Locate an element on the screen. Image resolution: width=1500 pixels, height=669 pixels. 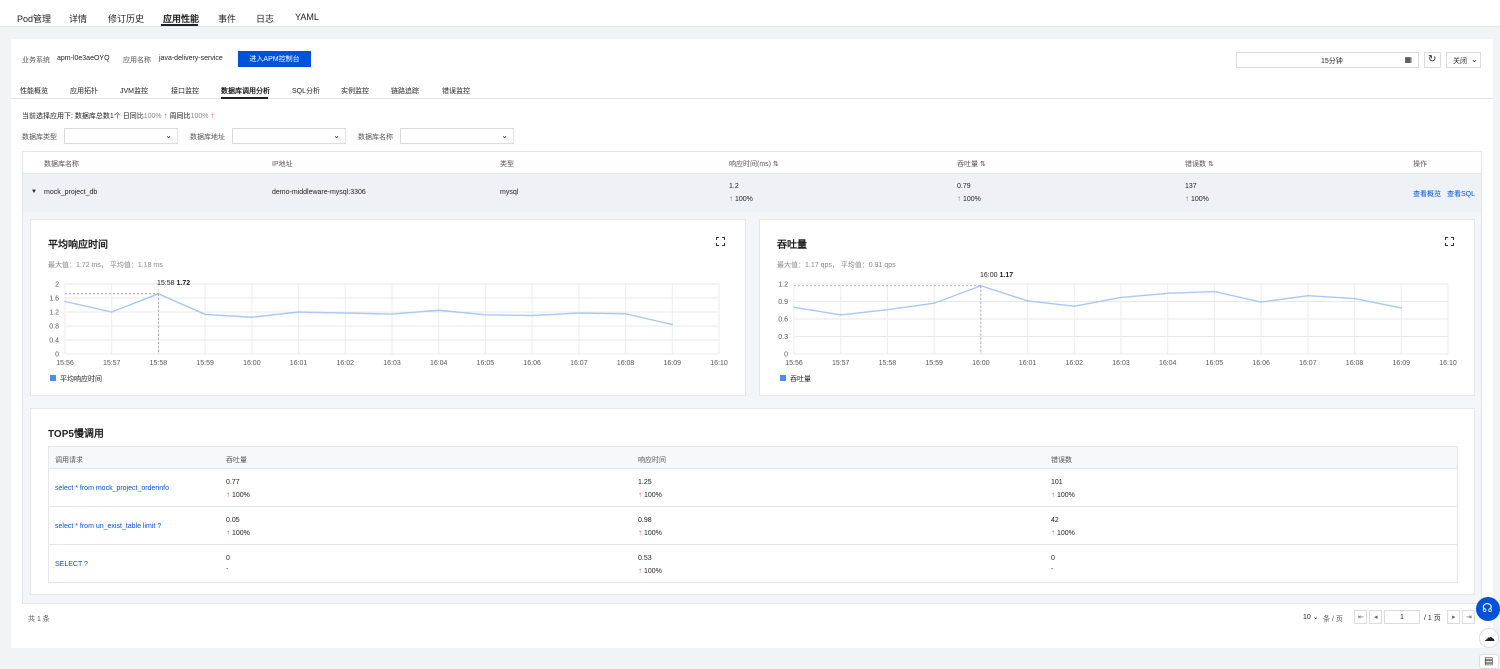
x-tick-label: 16:06 is located at coordinates (1261, 363).